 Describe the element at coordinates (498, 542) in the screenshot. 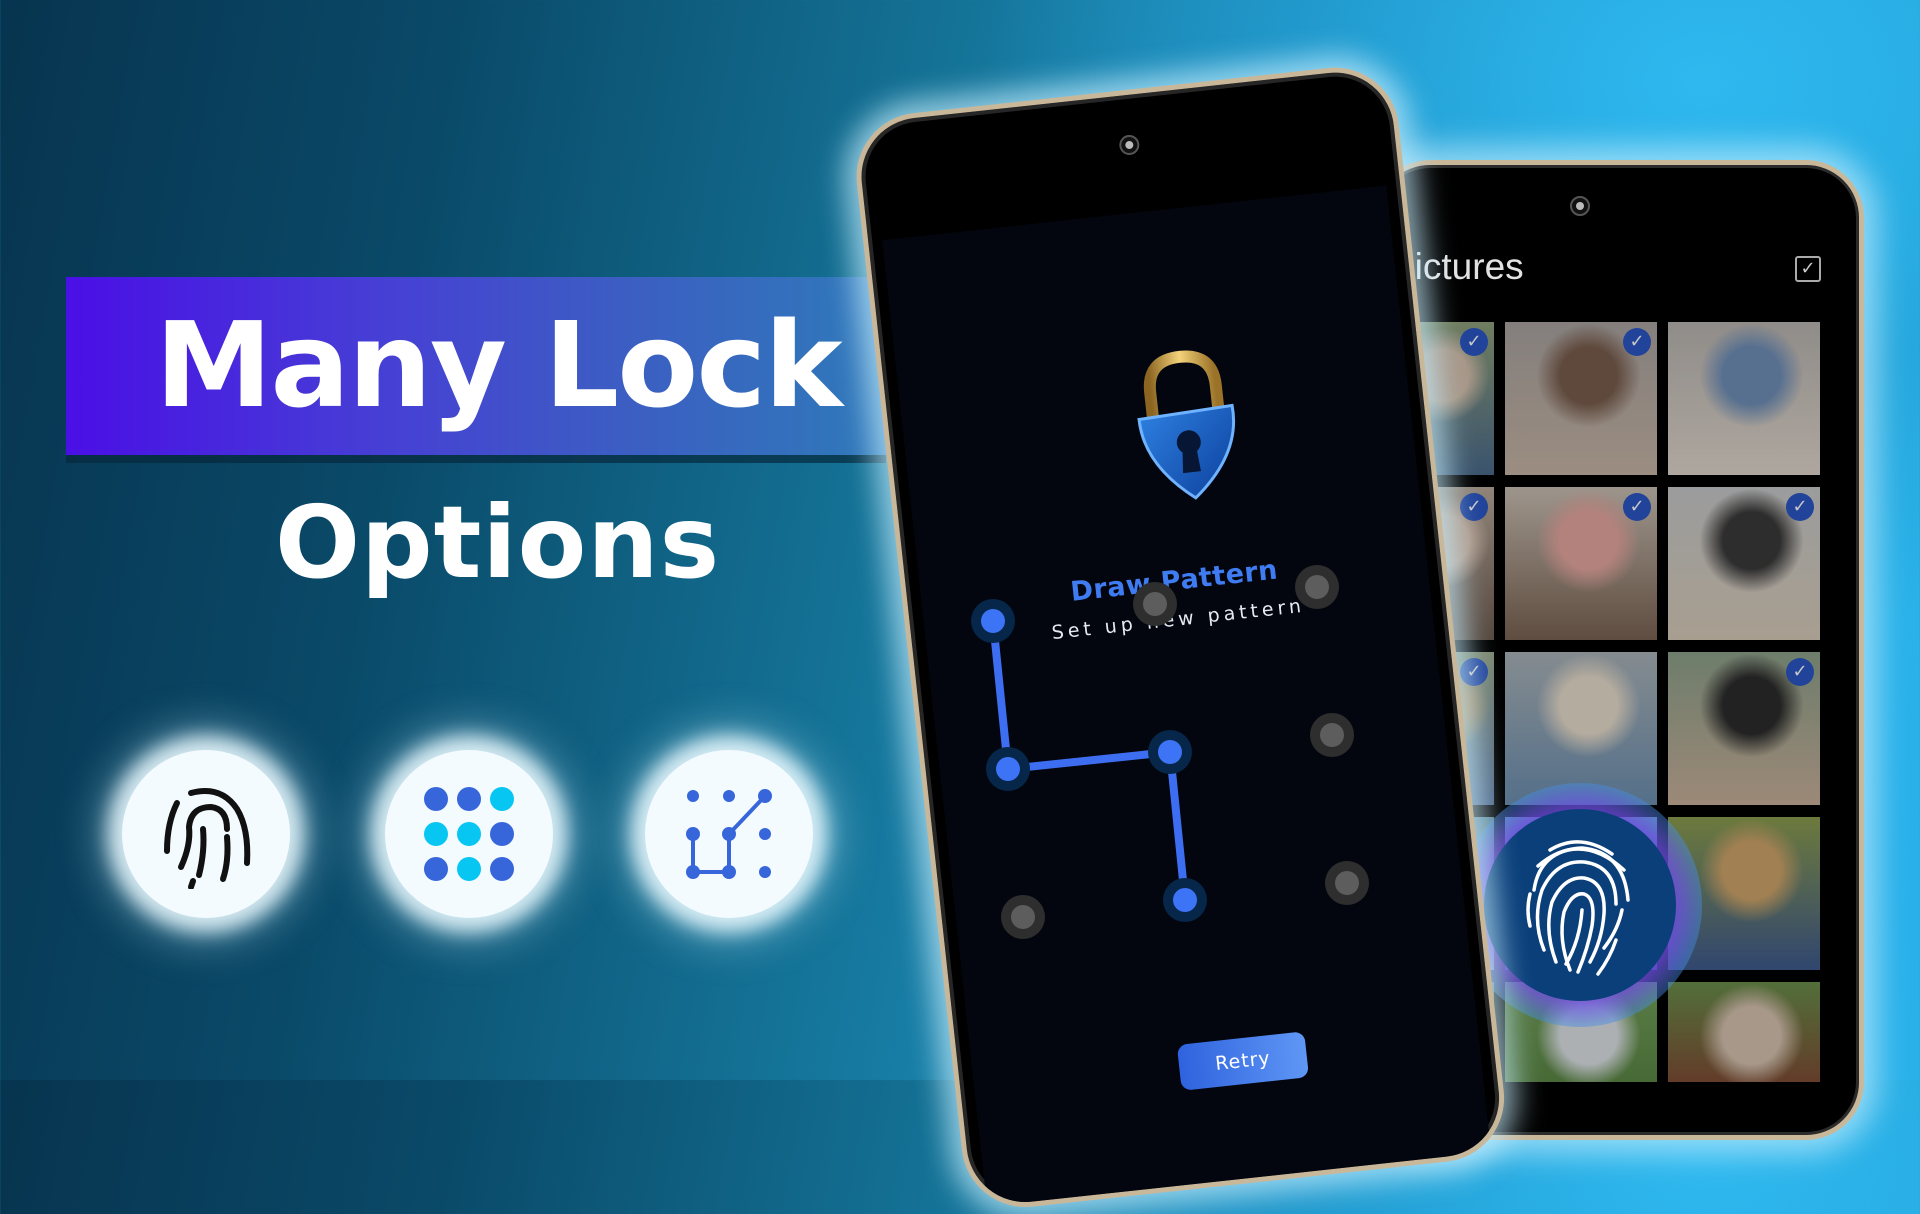

I see `headline-subtitle: Options` at that location.